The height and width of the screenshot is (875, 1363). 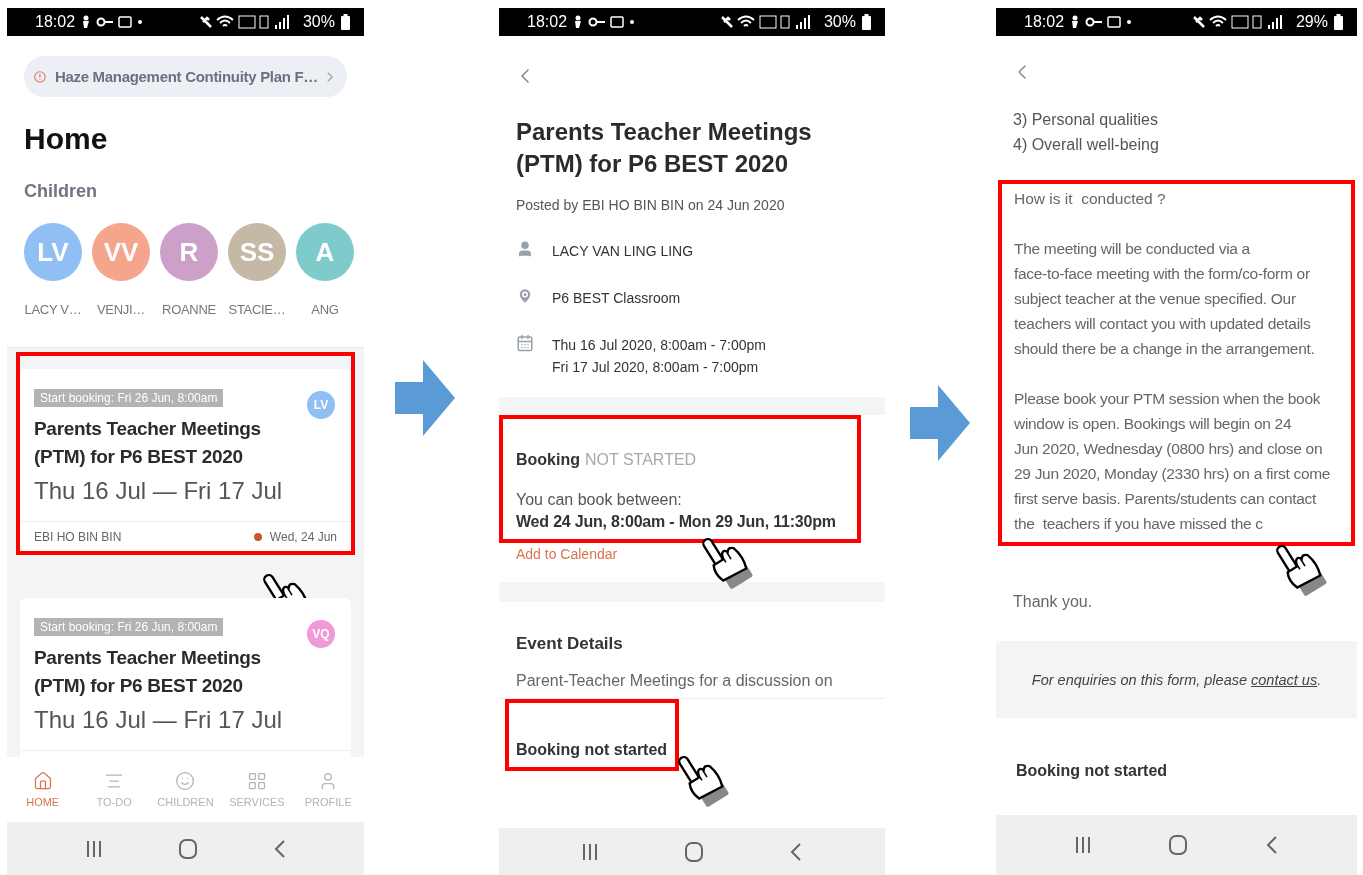 What do you see at coordinates (1311, 22) in the screenshot?
I see `battery-percentage: 29%` at bounding box center [1311, 22].